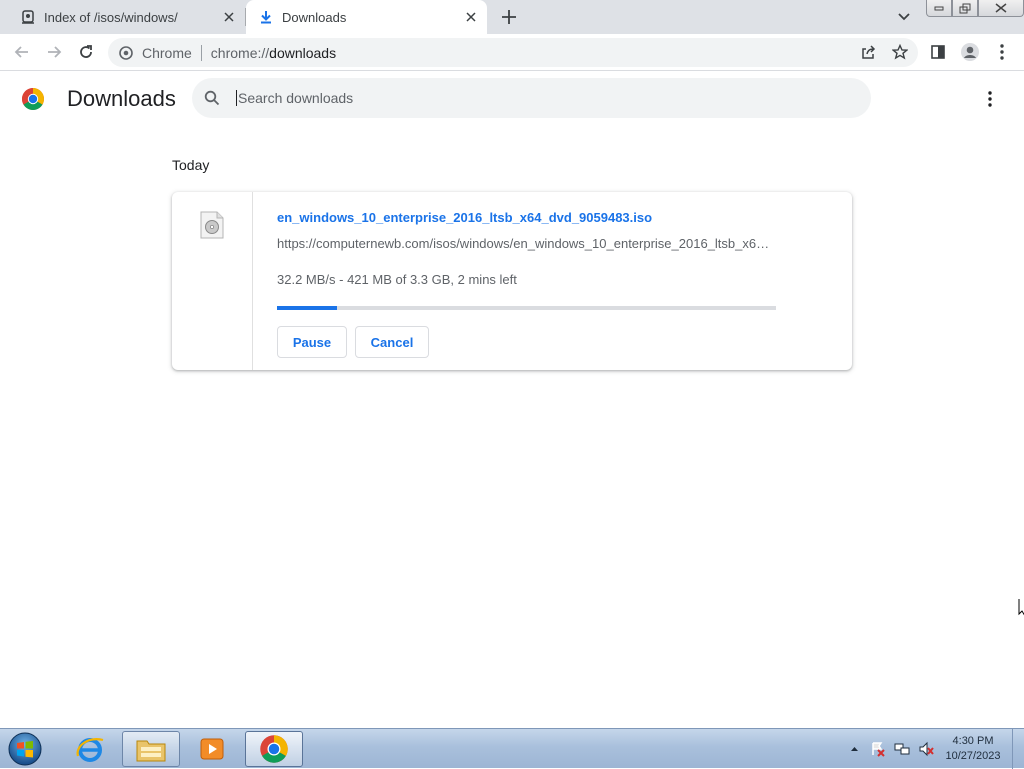 Image resolution: width=1024 pixels, height=769 pixels. What do you see at coordinates (201, 52) in the screenshot?
I see `omnibox-separator` at bounding box center [201, 52].